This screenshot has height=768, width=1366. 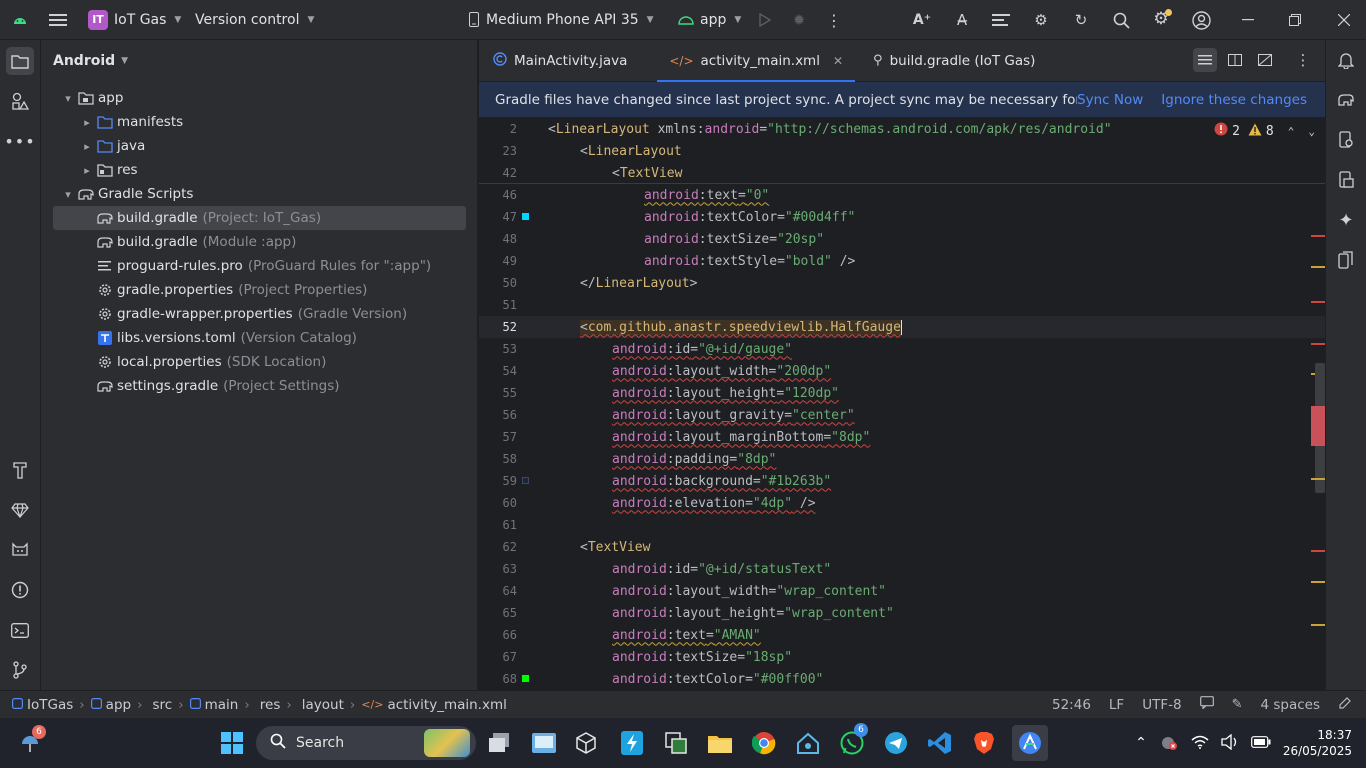 I want to click on tab-mainactivity: MainActivity.java, so click(x=560, y=61).